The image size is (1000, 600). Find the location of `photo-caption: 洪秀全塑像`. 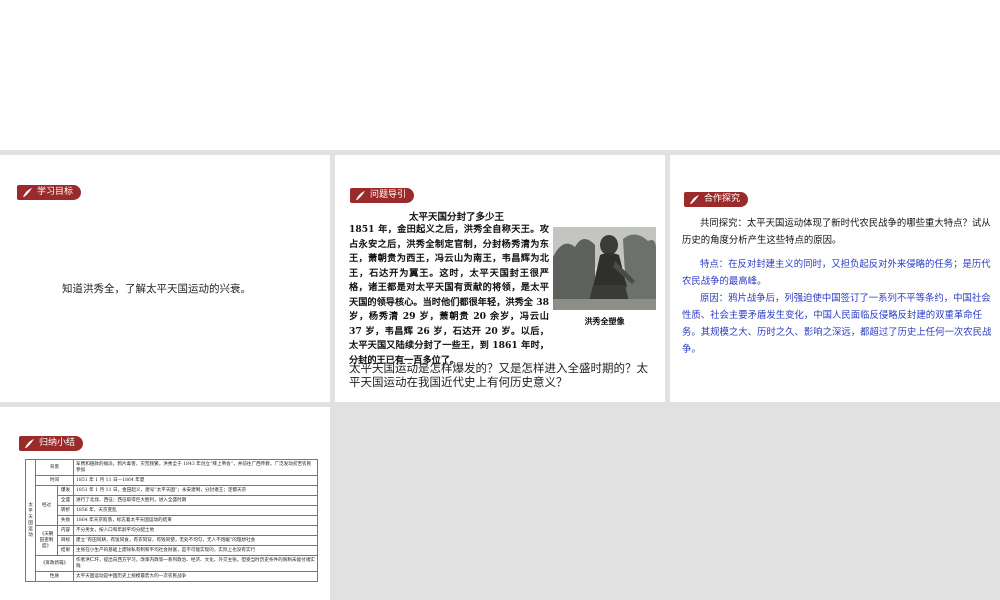

photo-caption: 洪秀全塑像 is located at coordinates (604, 321).